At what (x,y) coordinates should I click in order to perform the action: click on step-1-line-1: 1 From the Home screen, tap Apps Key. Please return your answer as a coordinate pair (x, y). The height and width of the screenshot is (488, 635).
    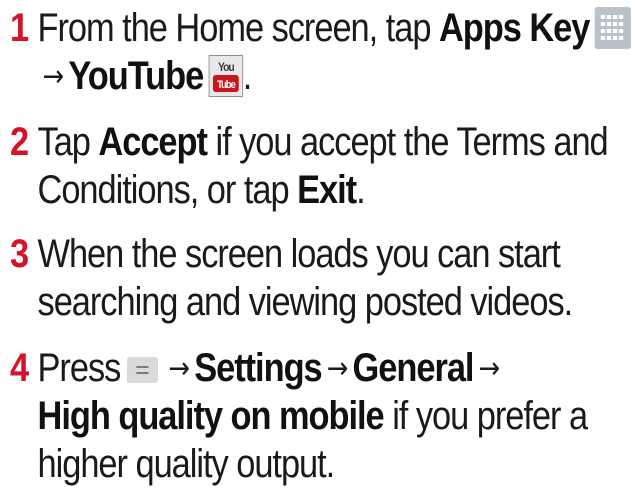
    Looking at the image, I should click on (320, 28).